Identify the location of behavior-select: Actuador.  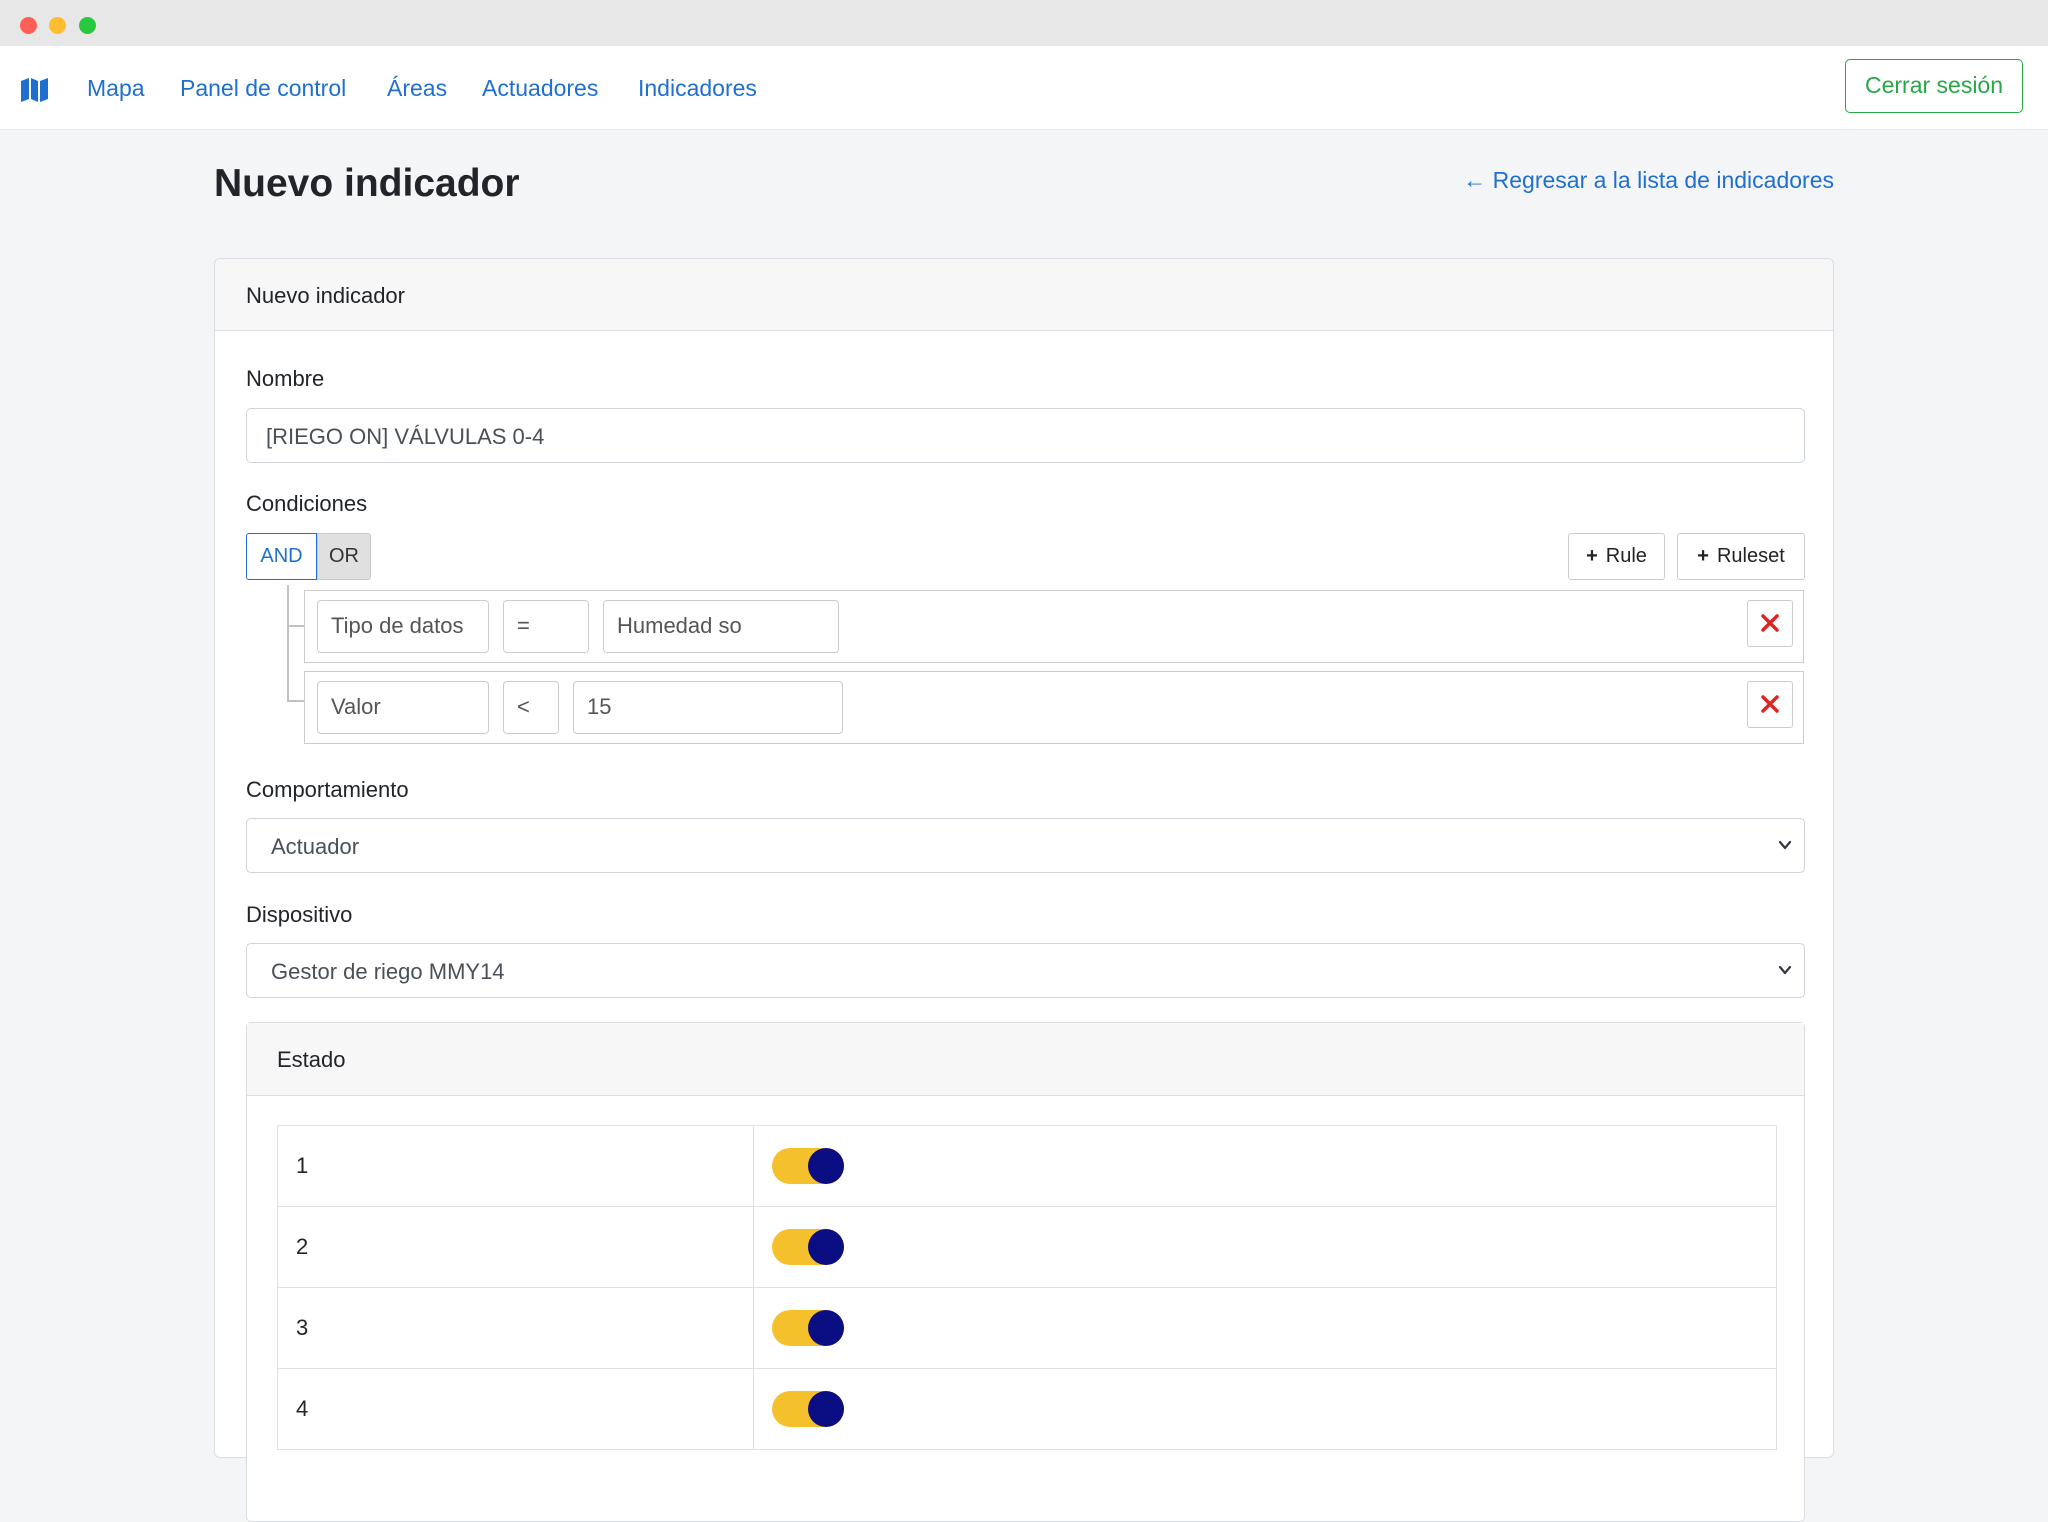
(1025, 845).